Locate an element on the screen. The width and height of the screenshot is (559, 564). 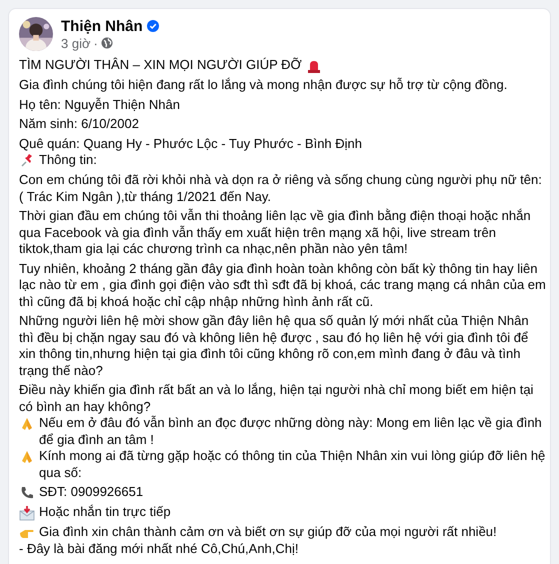
post-text: Thời gian đầu em chúng tôi vẫn thi thoảng liên lạc về gia đình bằng điện thoại hoặc nhắn qua Facebook và gia đình vẫn thấy em xuất hiện trên mạng xã hội, live stream trên tiktok,tham gia lại các chương trình ca nhạc,nên phần nào yên tâm! is located at coordinates (275, 233).